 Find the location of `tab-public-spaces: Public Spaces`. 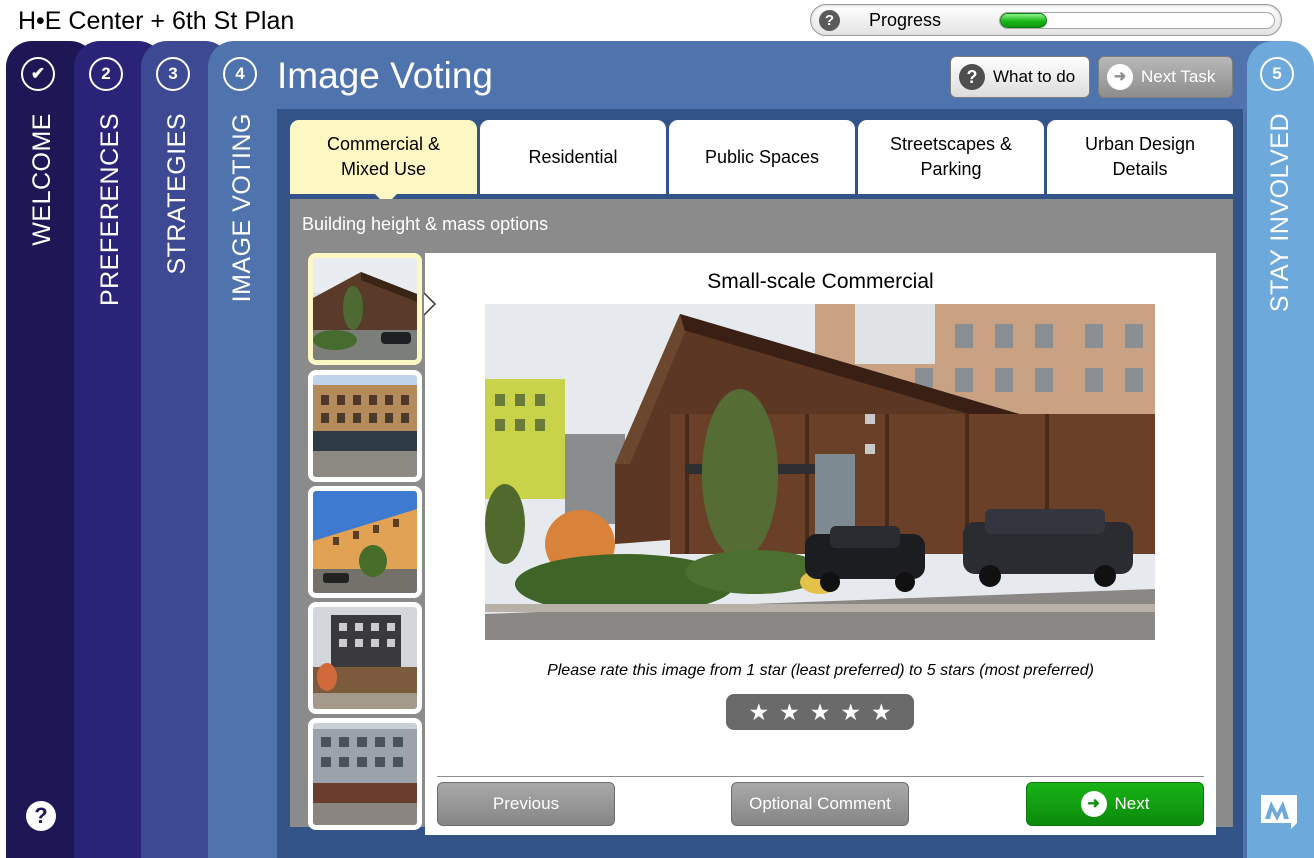

tab-public-spaces: Public Spaces is located at coordinates (762, 157).